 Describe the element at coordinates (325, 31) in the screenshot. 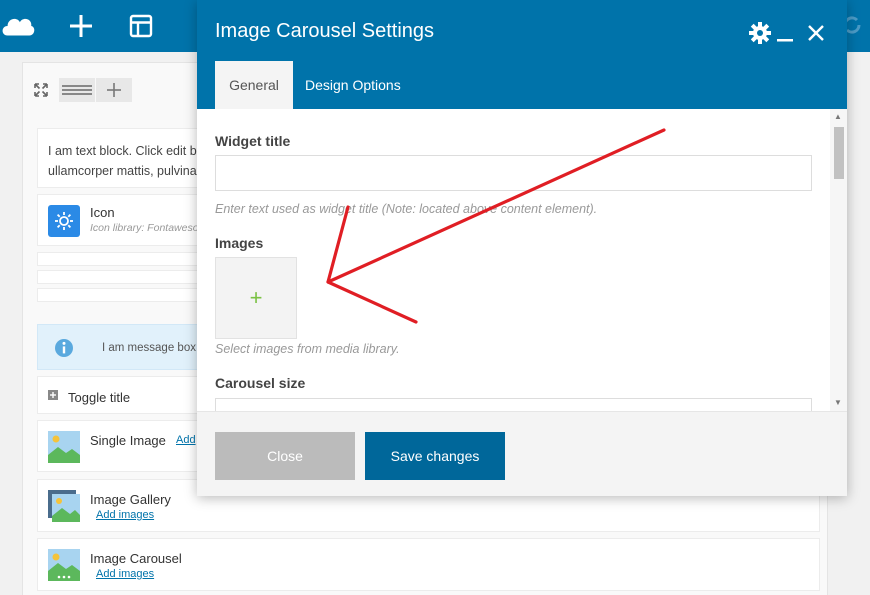

I see `modal-title: Image Carousel Settings` at that location.